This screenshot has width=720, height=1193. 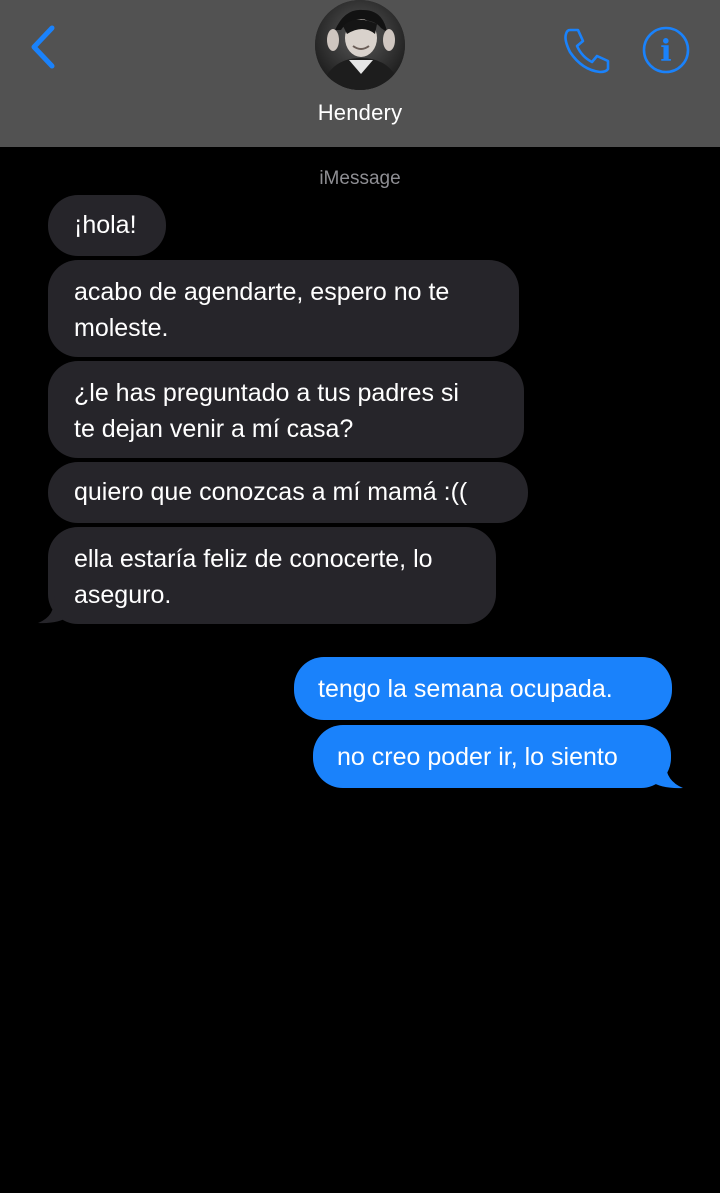 I want to click on conversation-header: Hendery i, so click(x=360, y=73).